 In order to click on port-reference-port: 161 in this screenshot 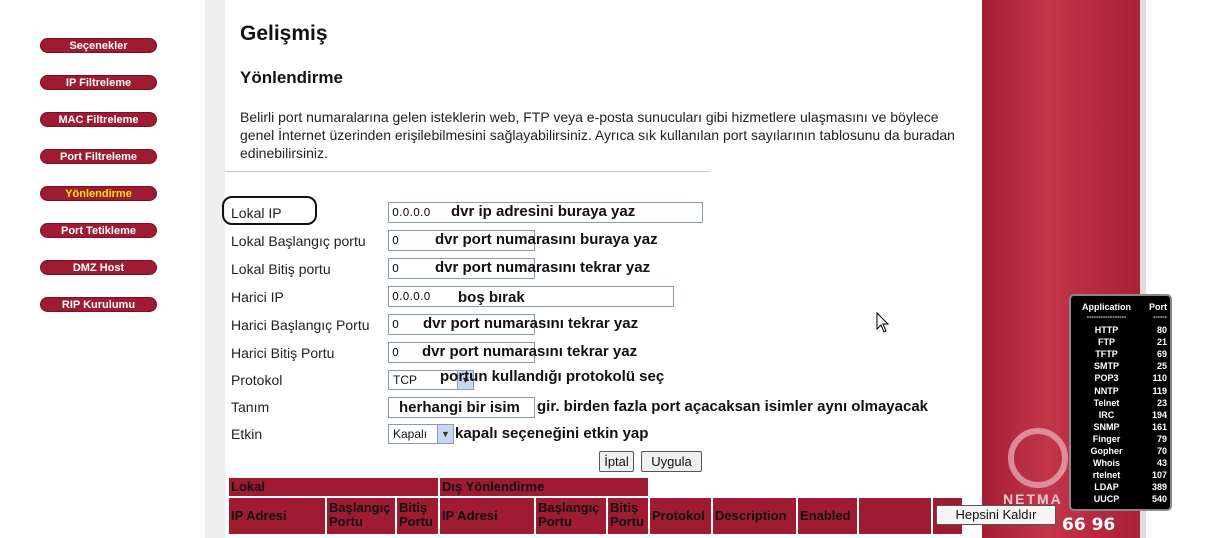, I will do `click(1159, 426)`.